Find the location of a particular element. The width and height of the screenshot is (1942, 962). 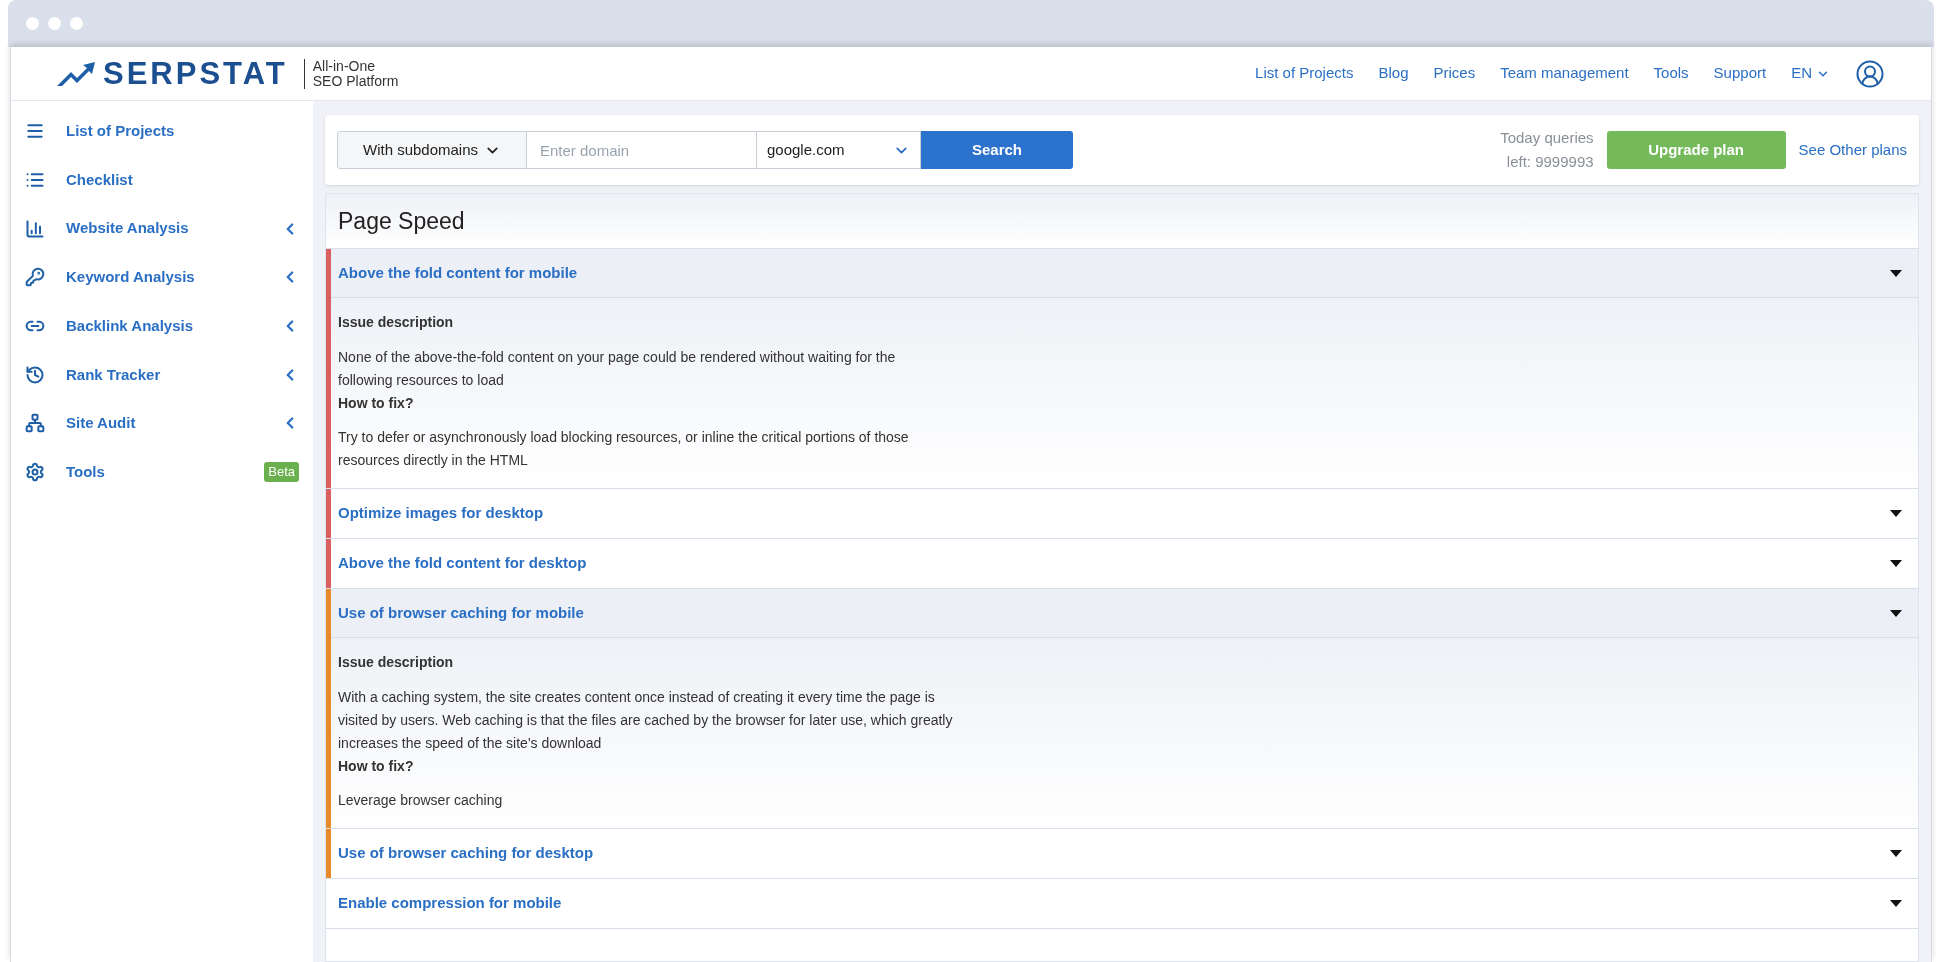

nav-link: Tools is located at coordinates (1671, 73).